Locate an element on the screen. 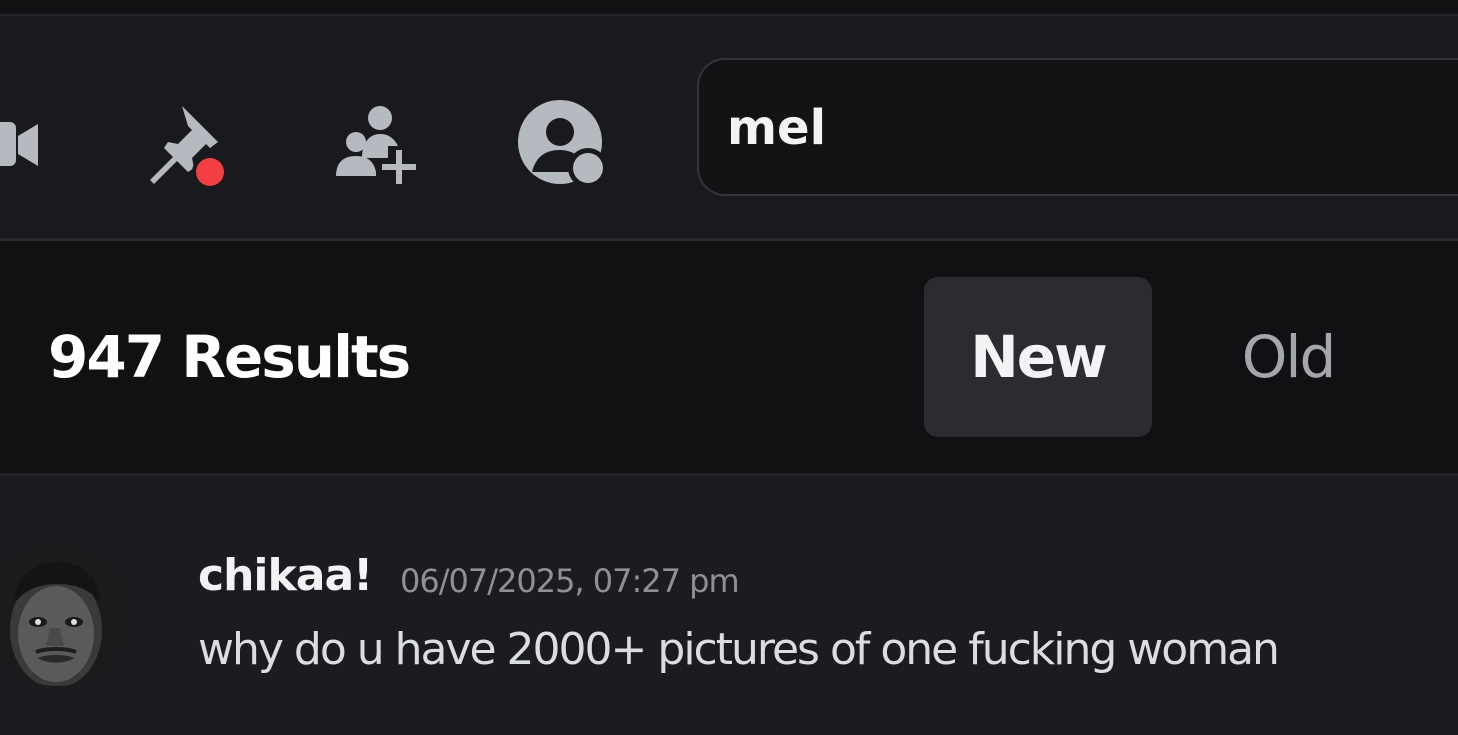 The height and width of the screenshot is (735, 1458). pinned-messages-icon is located at coordinates (190, 146).